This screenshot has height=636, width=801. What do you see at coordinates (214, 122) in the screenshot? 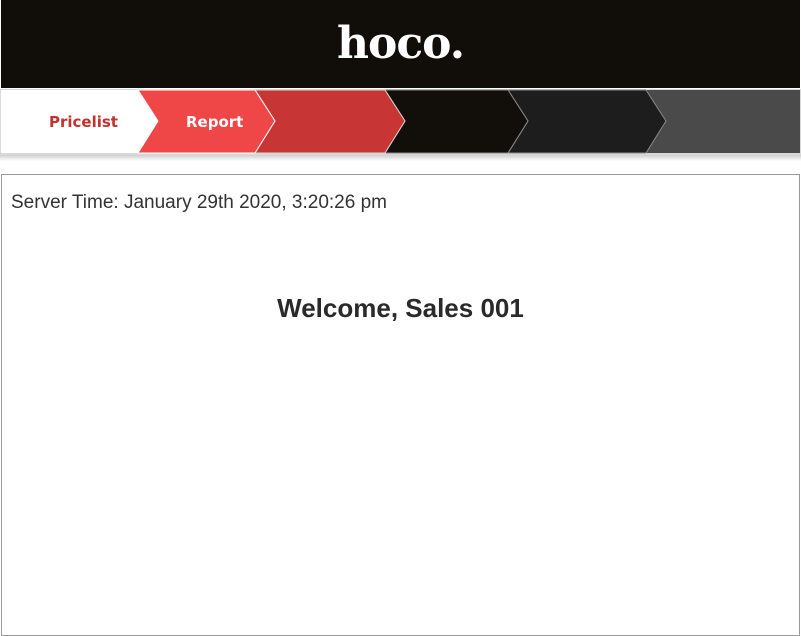
I see `nav-report-label: Report` at bounding box center [214, 122].